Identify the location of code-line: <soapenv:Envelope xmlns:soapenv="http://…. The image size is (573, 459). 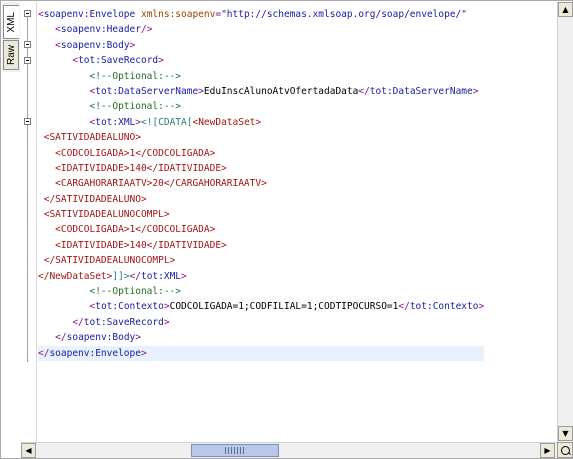
(261, 14).